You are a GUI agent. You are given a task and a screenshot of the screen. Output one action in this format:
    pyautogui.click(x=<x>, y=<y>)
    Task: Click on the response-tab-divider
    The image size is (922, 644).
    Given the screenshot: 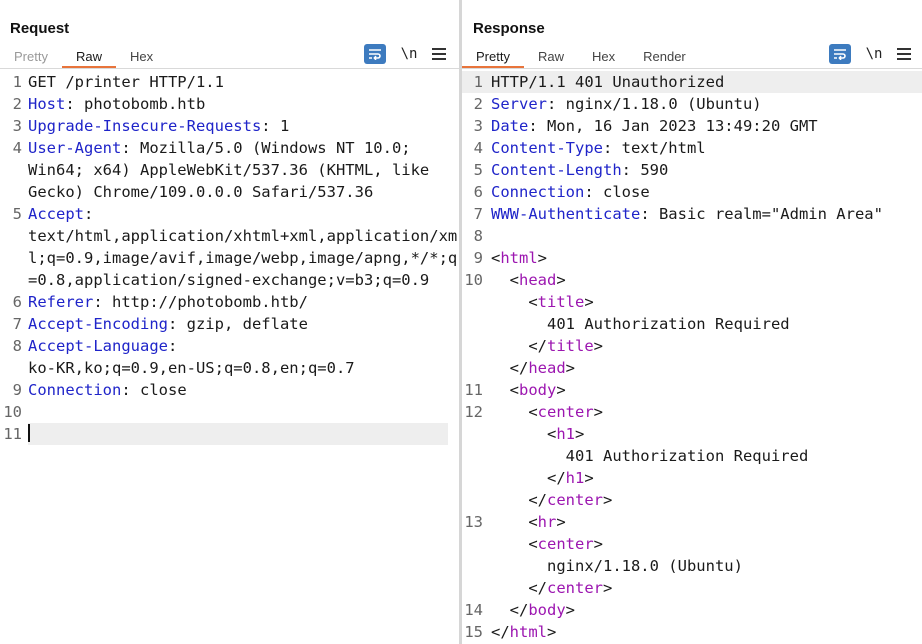 What is the action you would take?
    pyautogui.click(x=692, y=68)
    